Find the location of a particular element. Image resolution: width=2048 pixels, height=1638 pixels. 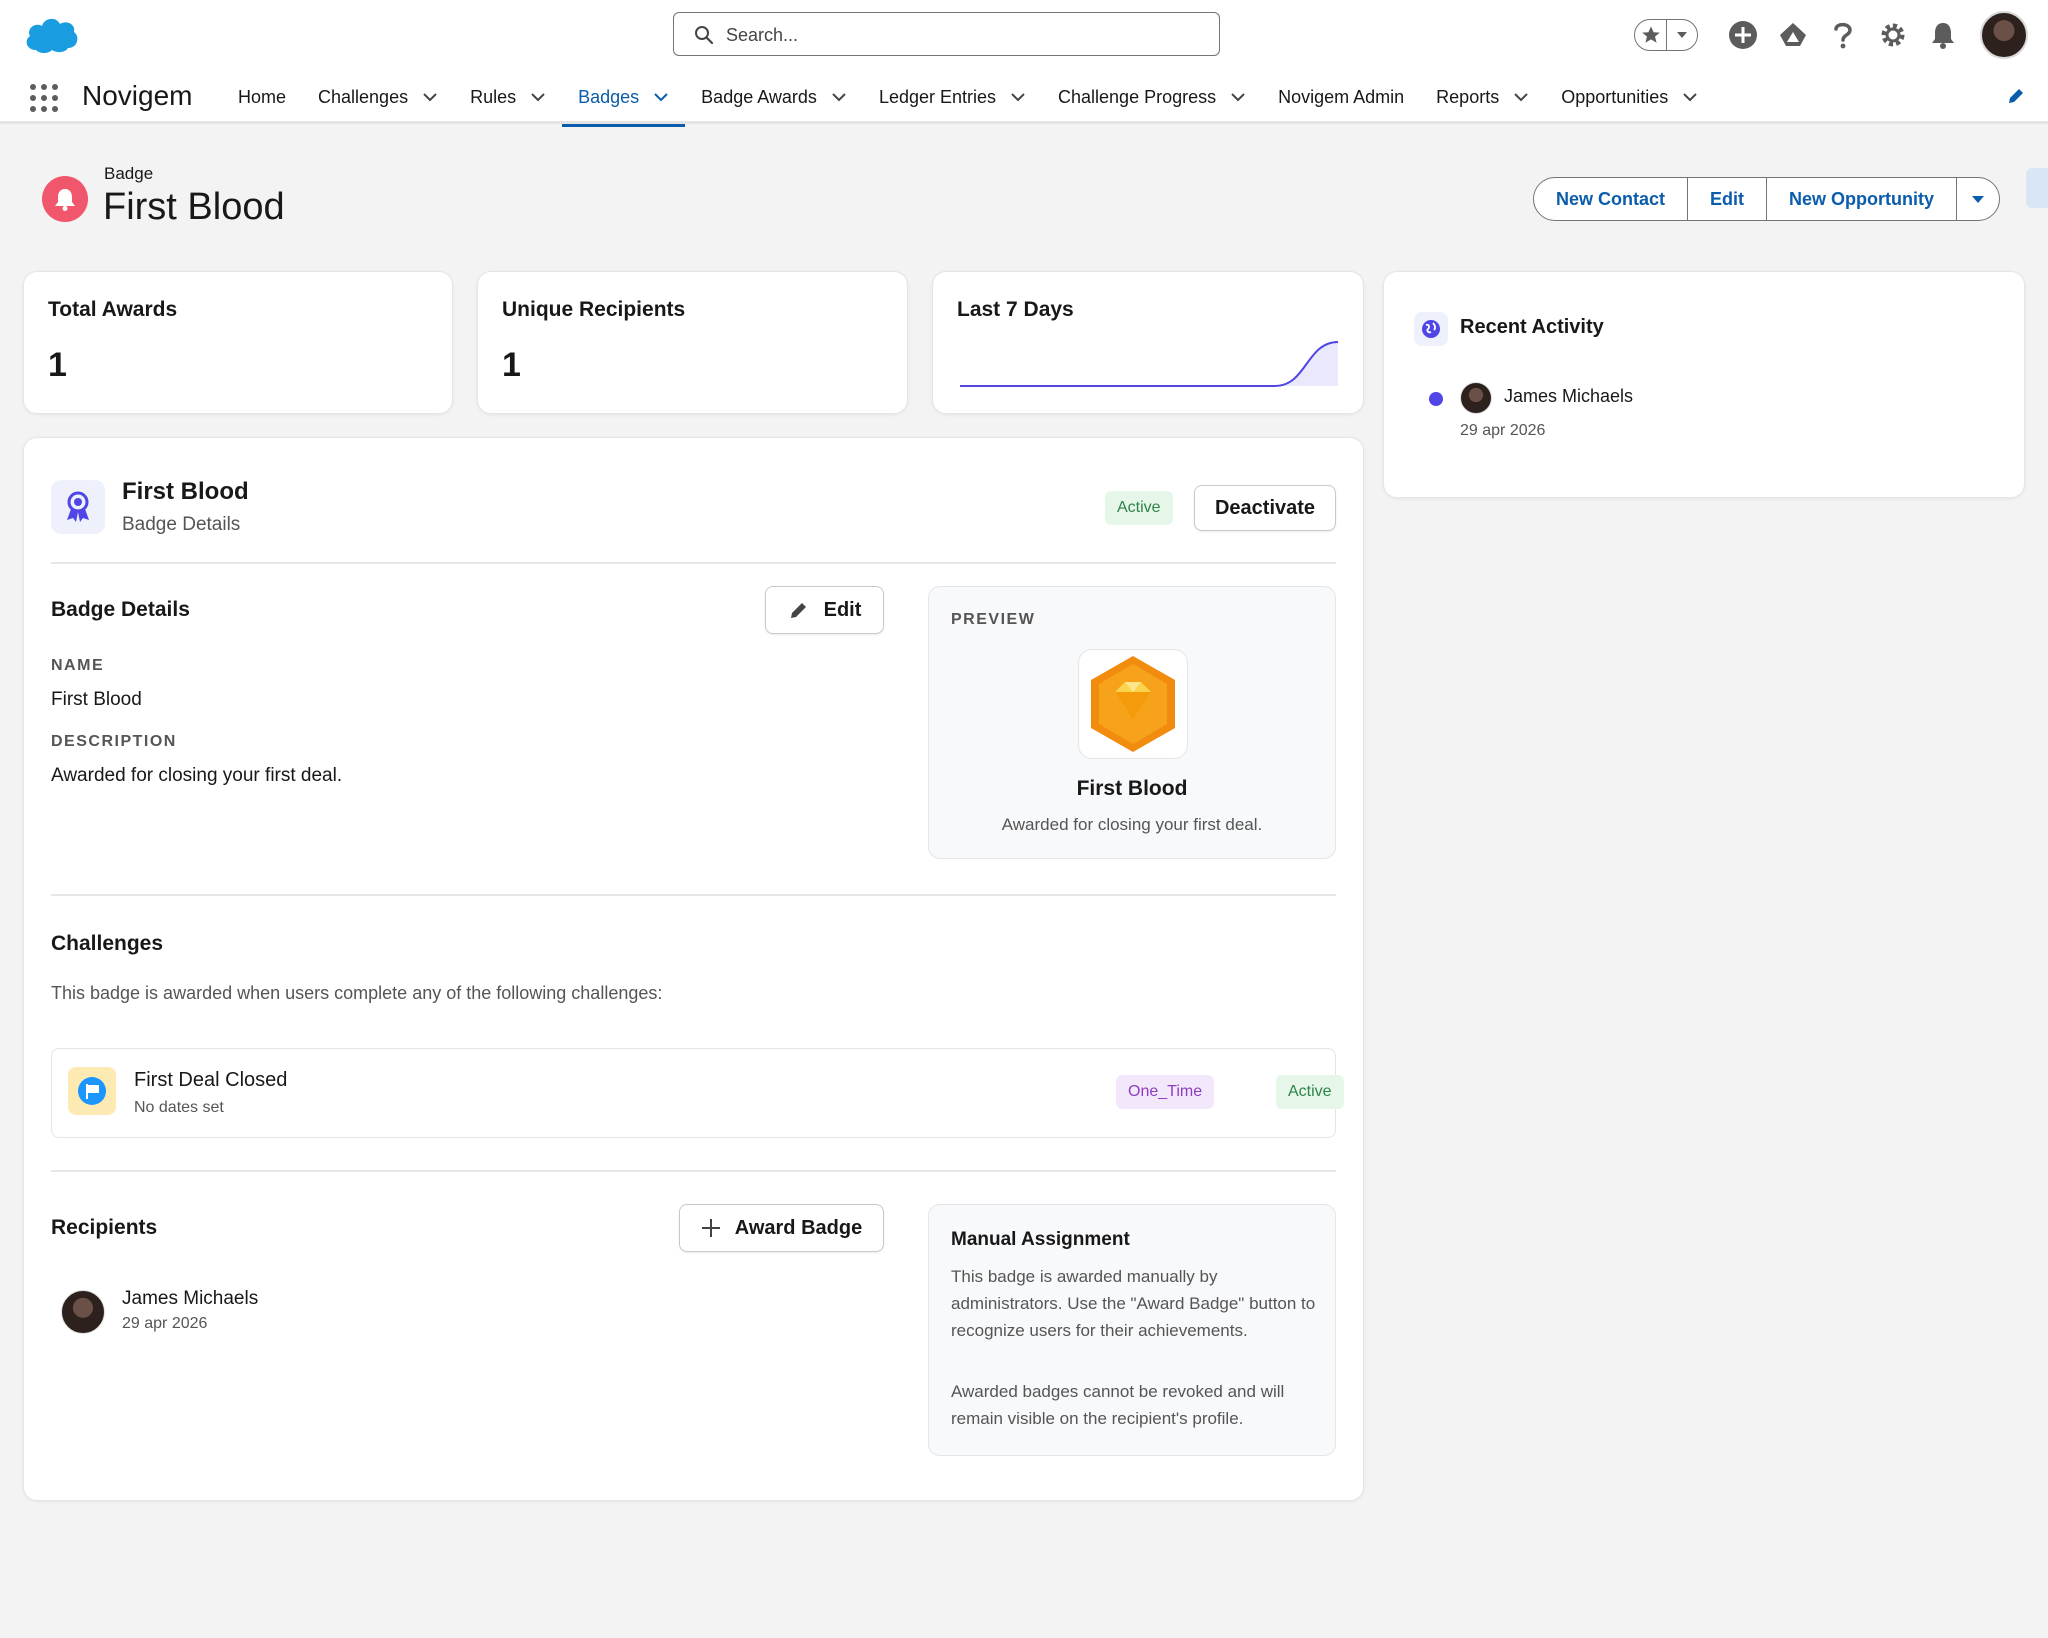

nav-item-rules: Rules is located at coordinates (508, 97).